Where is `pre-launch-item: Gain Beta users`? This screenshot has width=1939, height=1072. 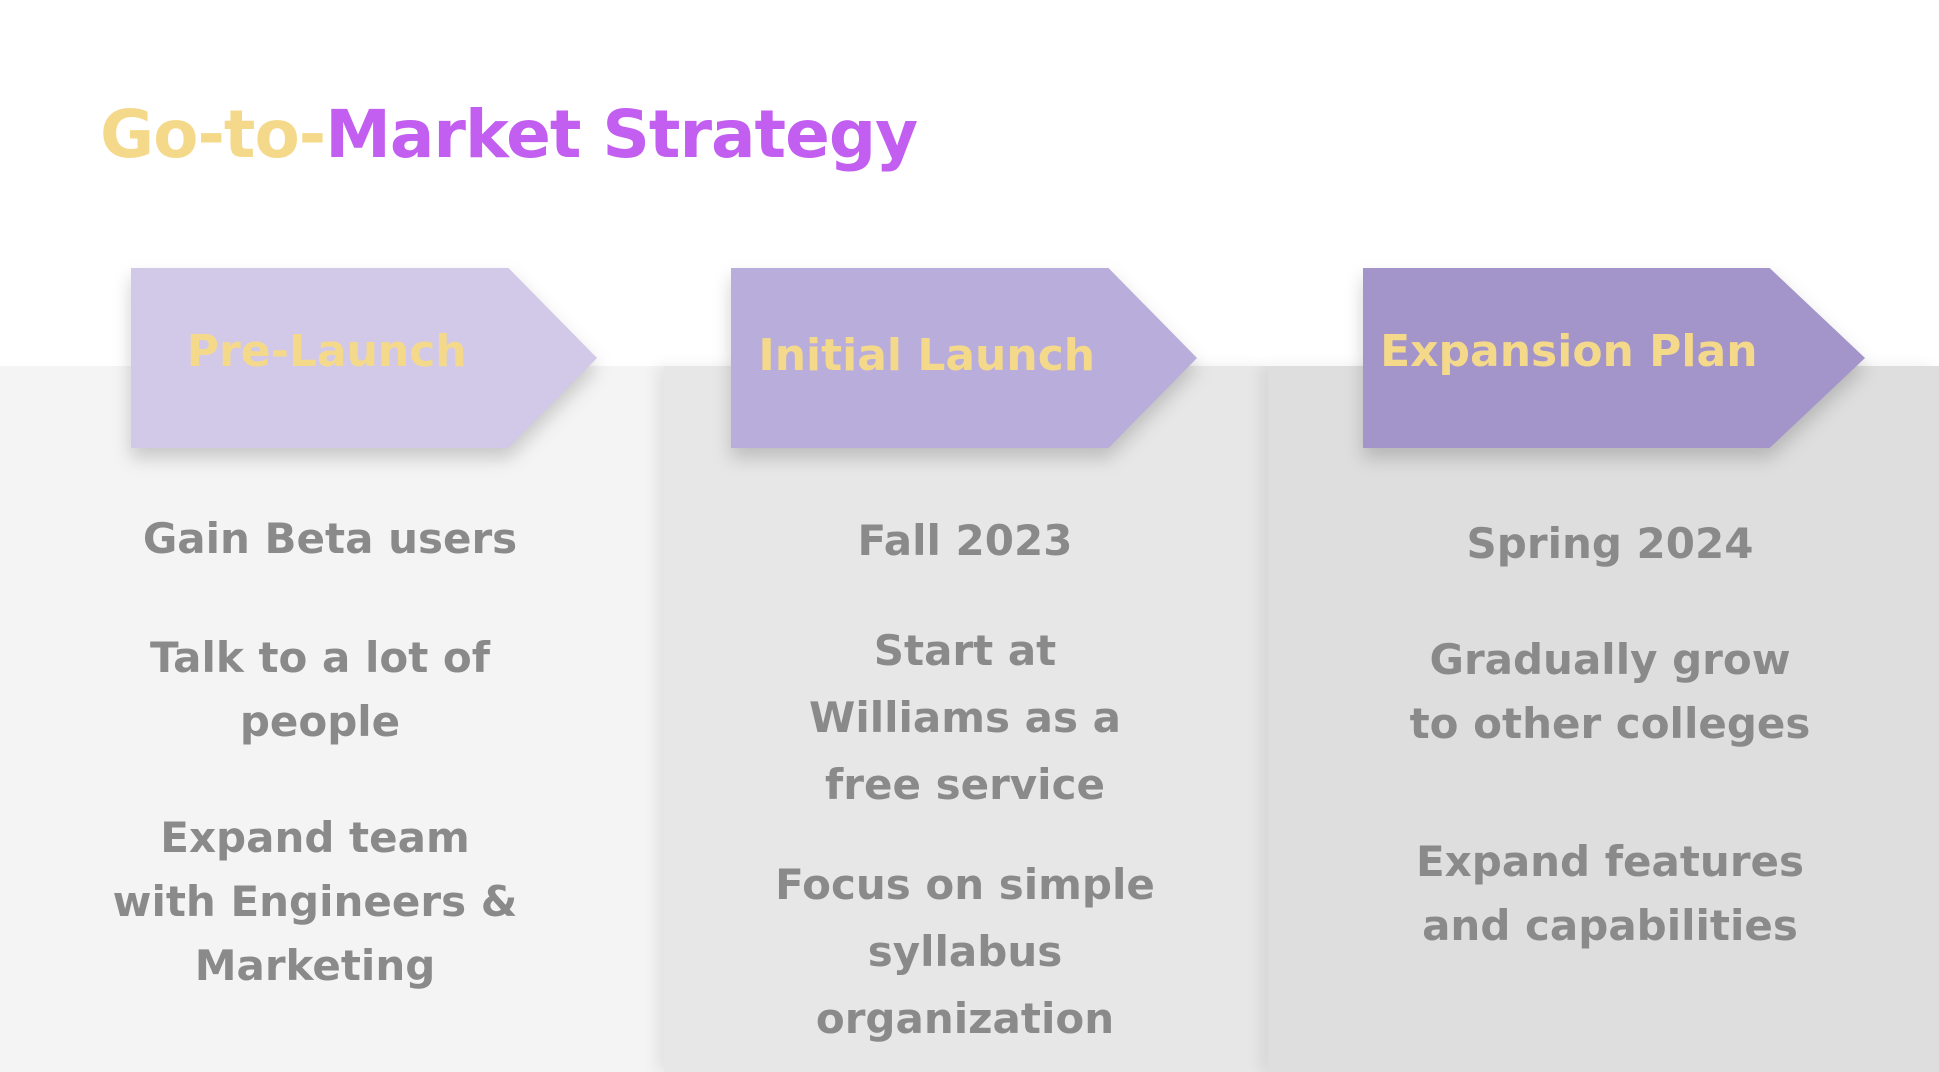
pre-launch-item: Gain Beta users is located at coordinates (330, 538).